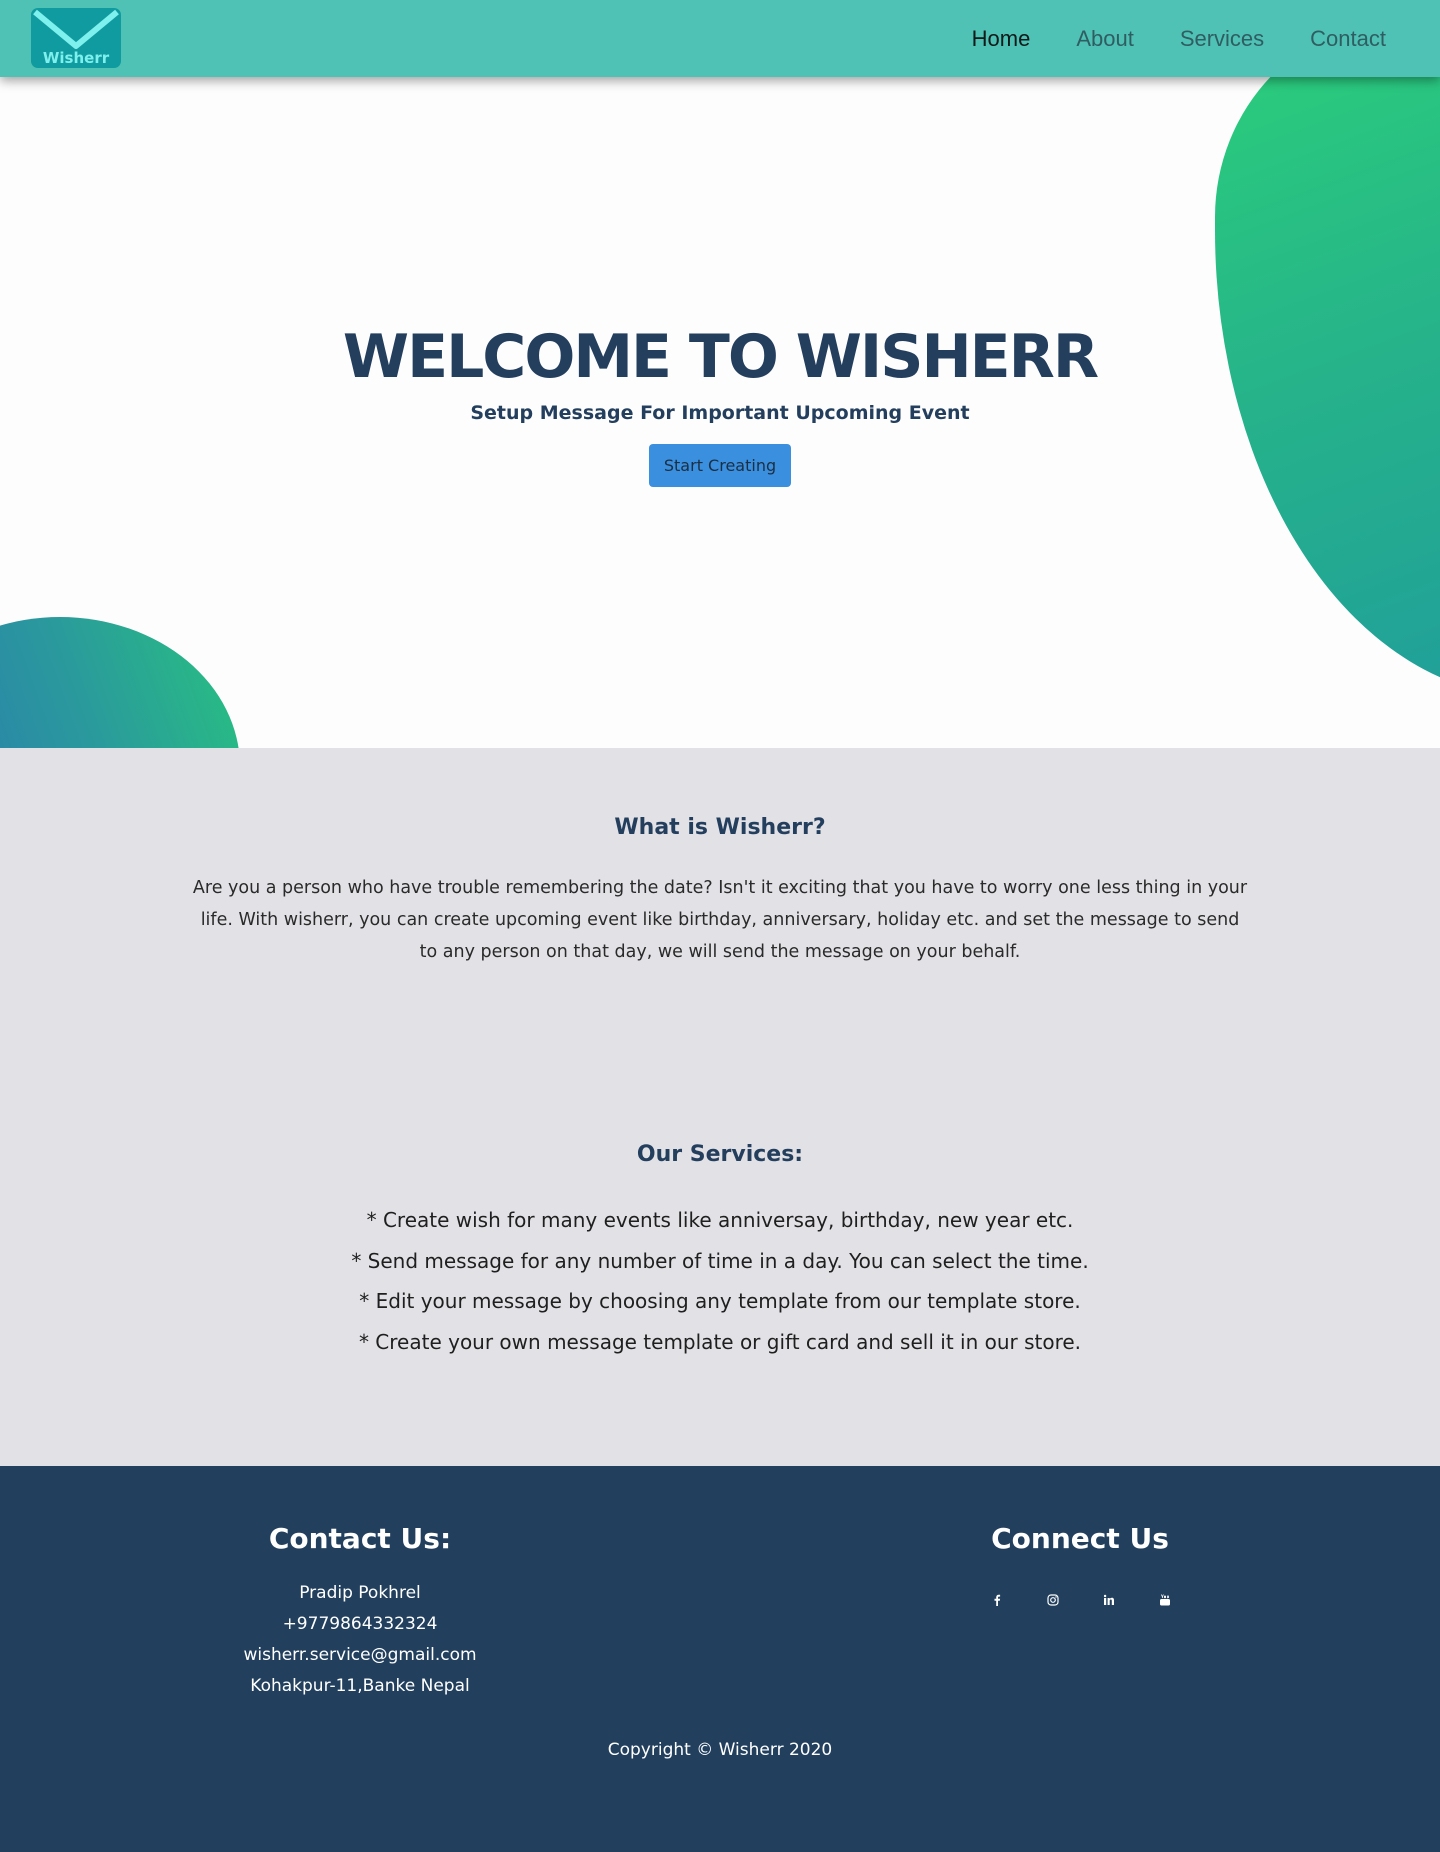 This screenshot has height=1852, width=1440. Describe the element at coordinates (360, 1538) in the screenshot. I see `contact-title: Contact Us:` at that location.